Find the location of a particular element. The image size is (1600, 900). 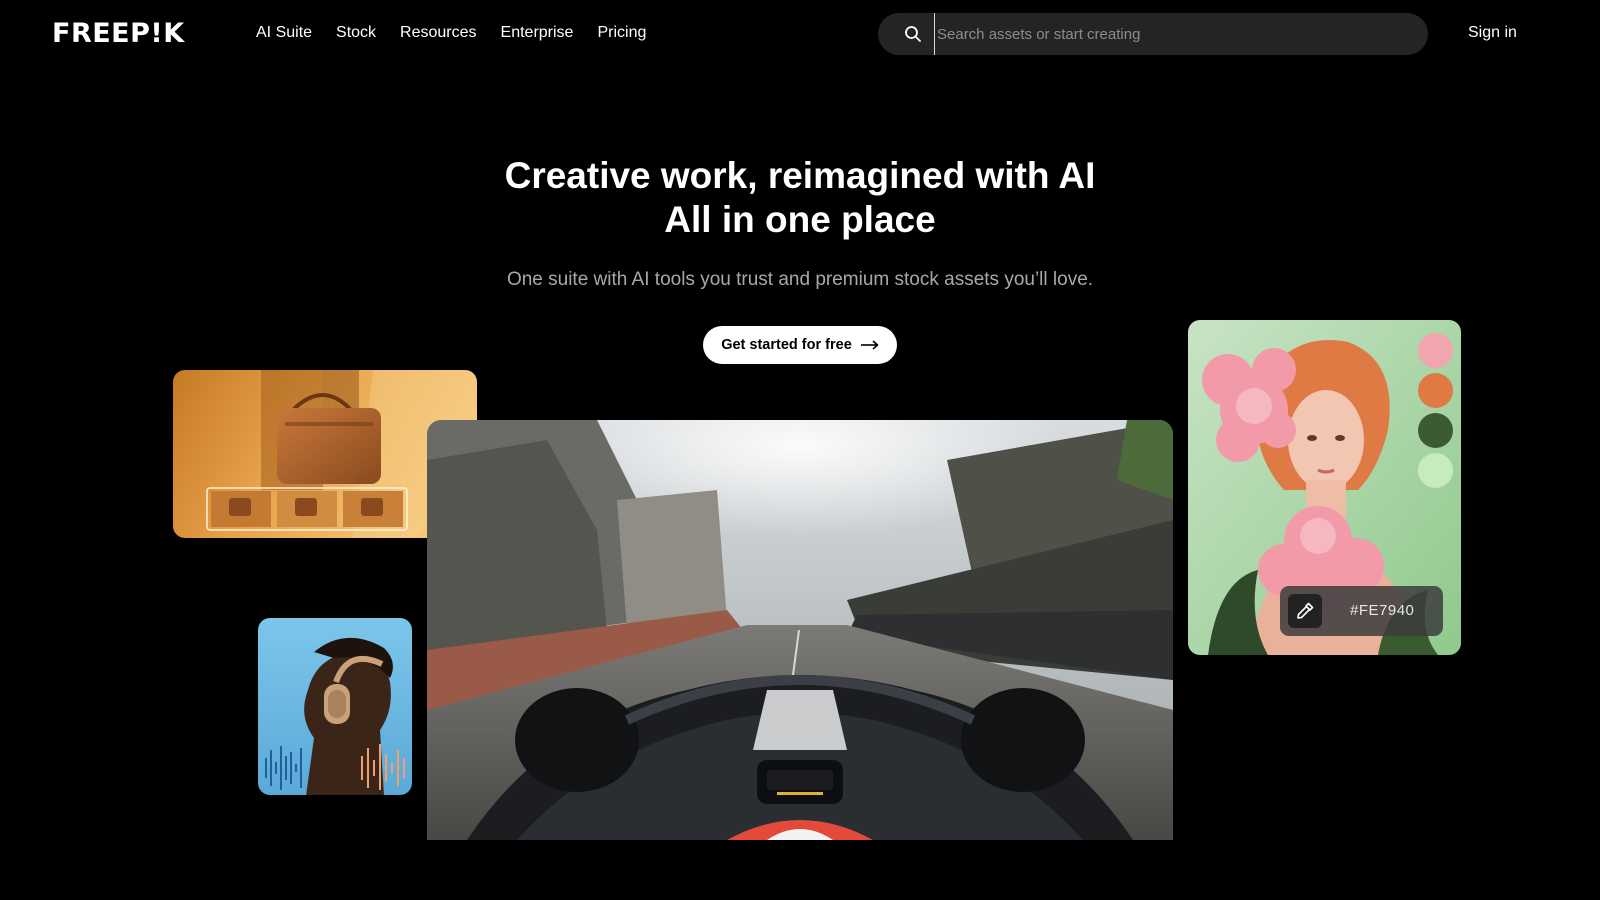

eyedropper-icon is located at coordinates (1305, 611).